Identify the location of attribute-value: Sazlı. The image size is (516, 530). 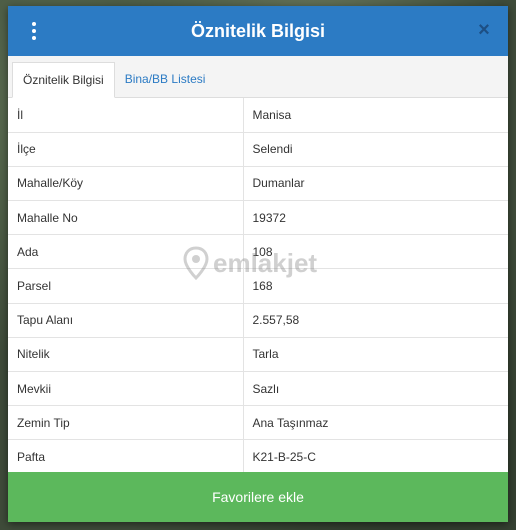
(375, 389).